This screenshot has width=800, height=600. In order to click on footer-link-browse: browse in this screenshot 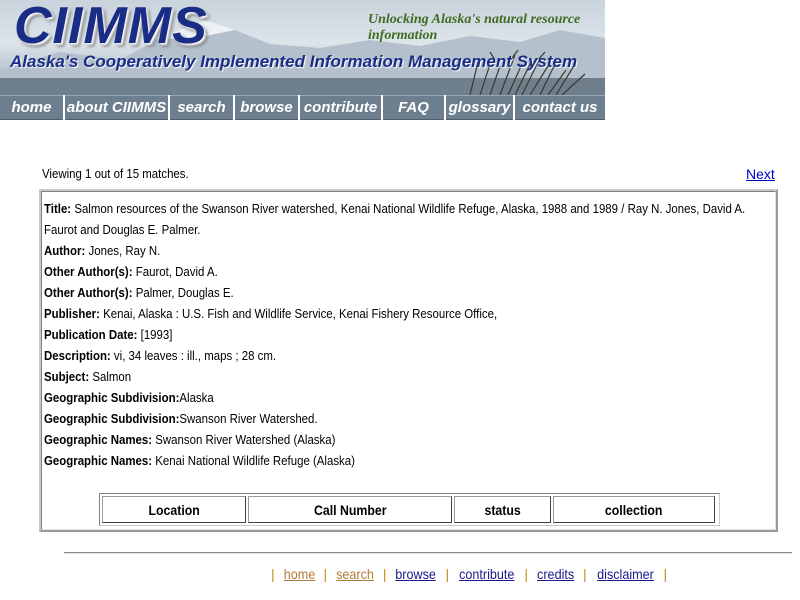, I will do `click(416, 574)`.